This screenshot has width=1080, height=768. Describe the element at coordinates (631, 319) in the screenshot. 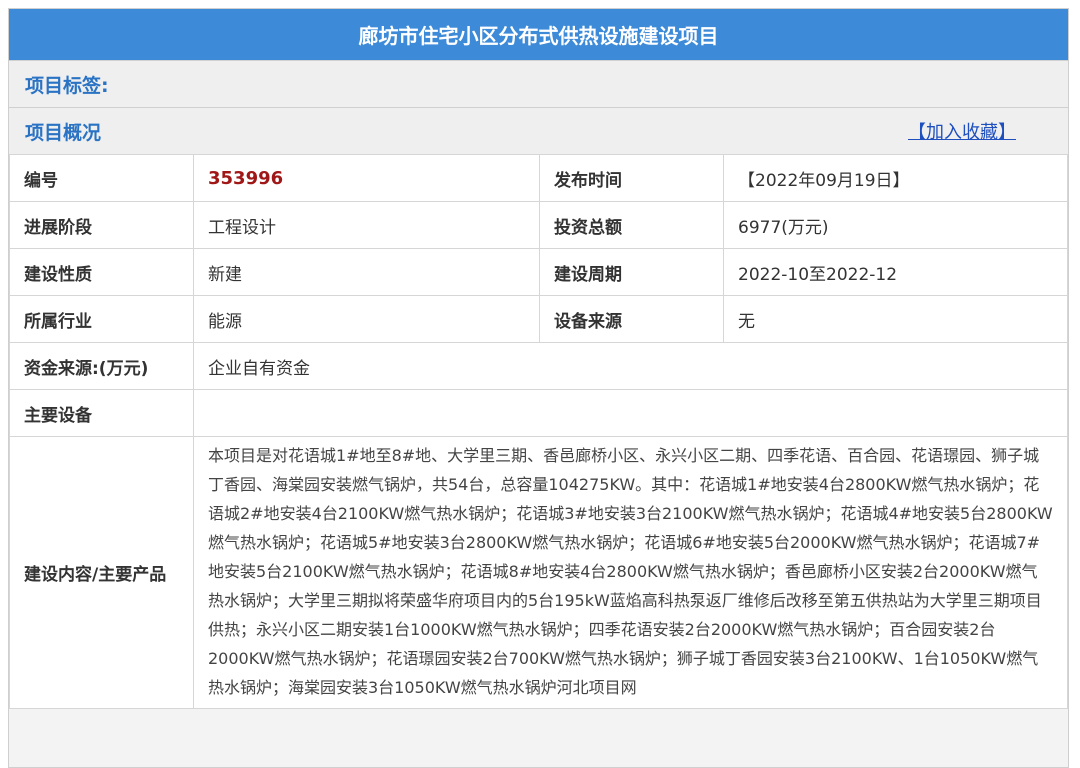

I see `equipment-source-label: 设备来源` at that location.